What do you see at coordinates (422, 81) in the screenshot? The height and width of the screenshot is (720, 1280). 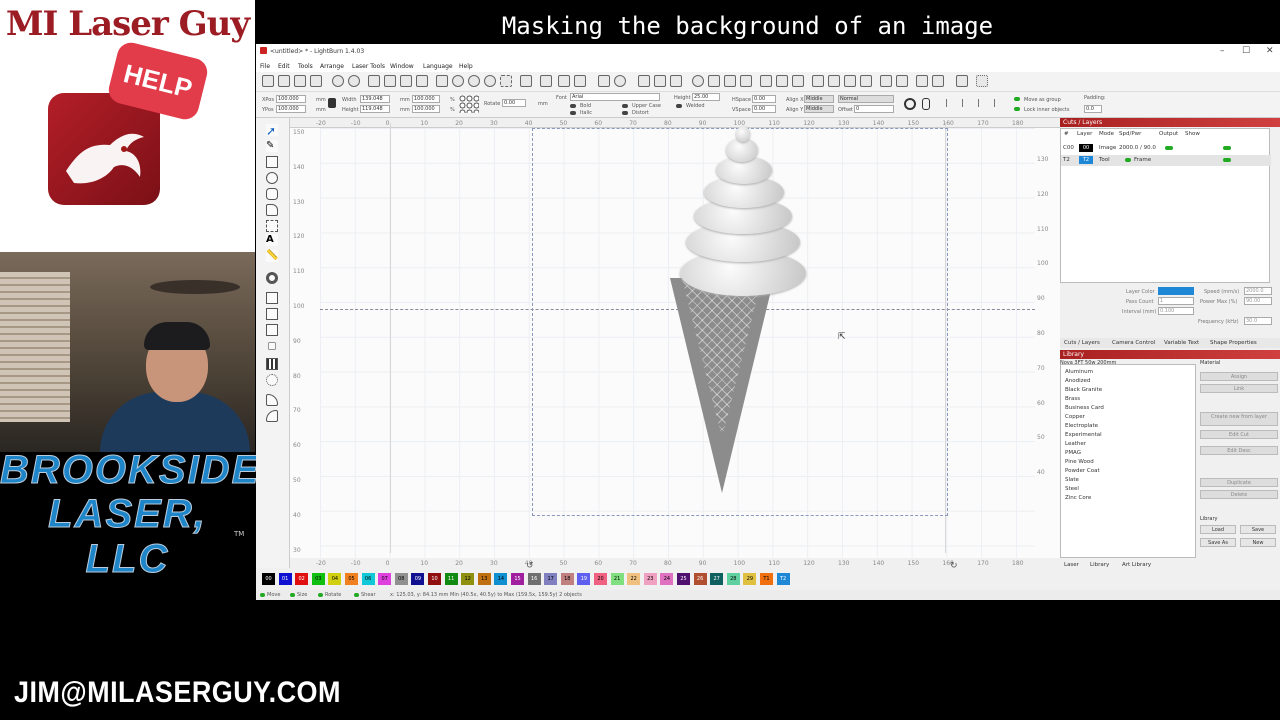 I see `delete-icon` at bounding box center [422, 81].